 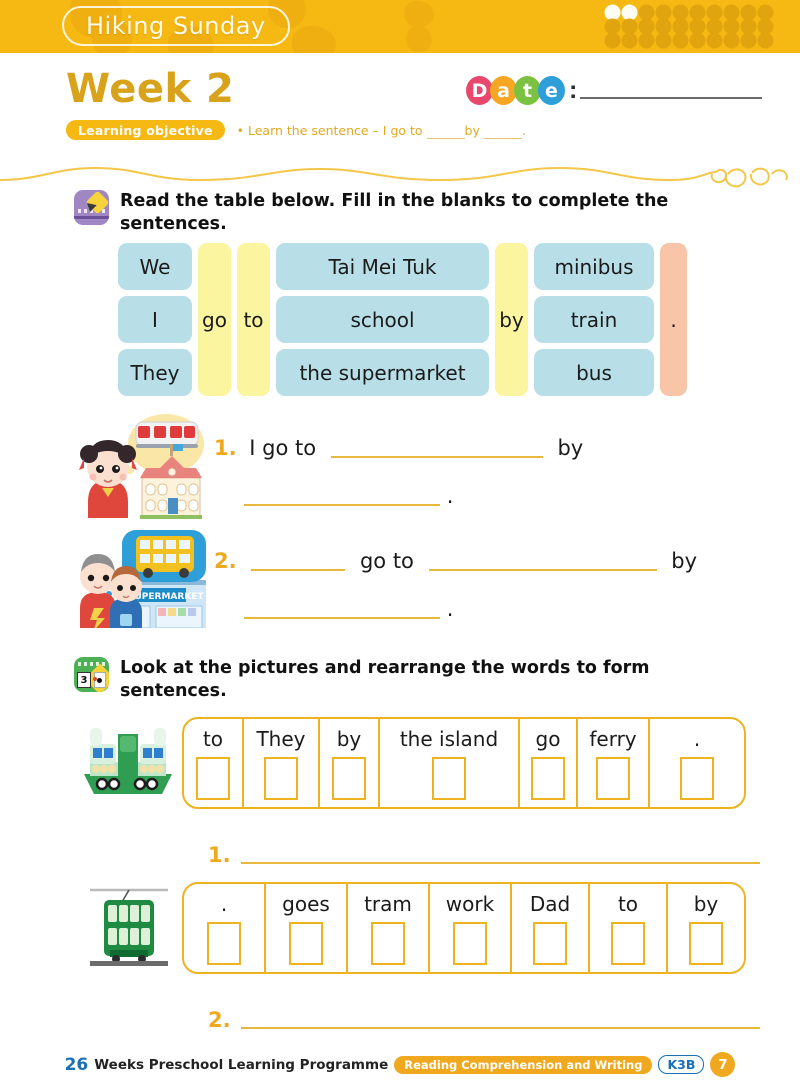 I want to click on table-cell: minibus, so click(x=594, y=266).